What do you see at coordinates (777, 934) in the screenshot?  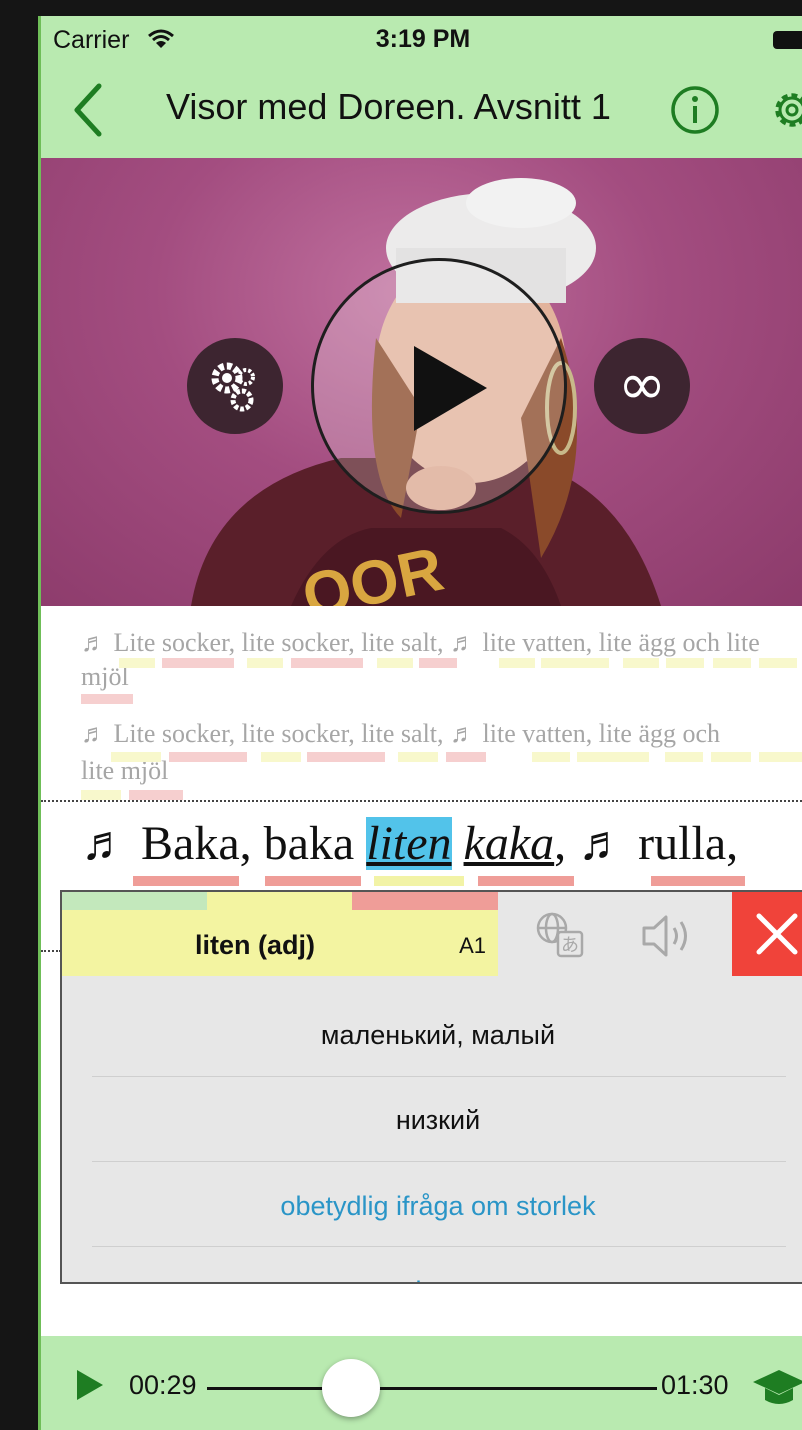 I see `close-icon` at bounding box center [777, 934].